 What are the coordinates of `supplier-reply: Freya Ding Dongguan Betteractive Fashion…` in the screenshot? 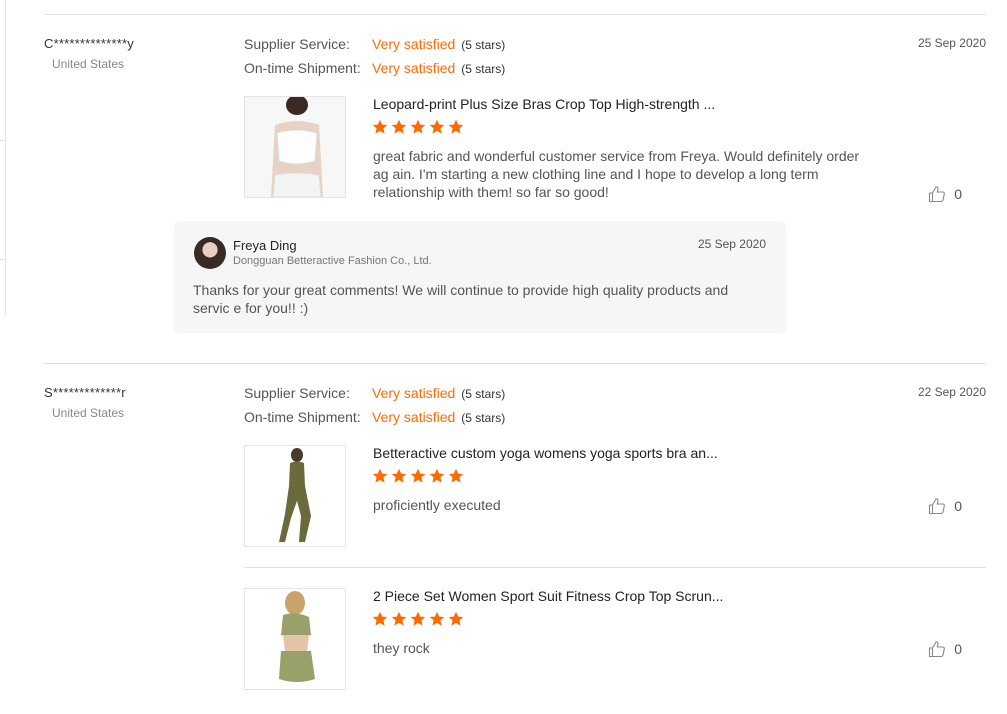 It's located at (480, 277).